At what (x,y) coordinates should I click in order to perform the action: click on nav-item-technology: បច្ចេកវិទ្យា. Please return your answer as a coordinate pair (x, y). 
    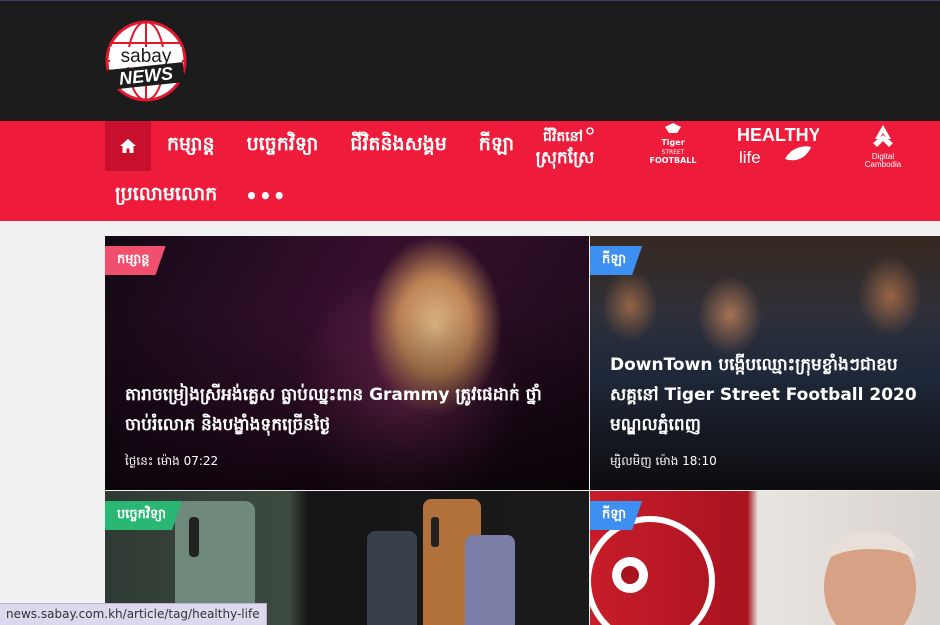
    Looking at the image, I should click on (283, 146).